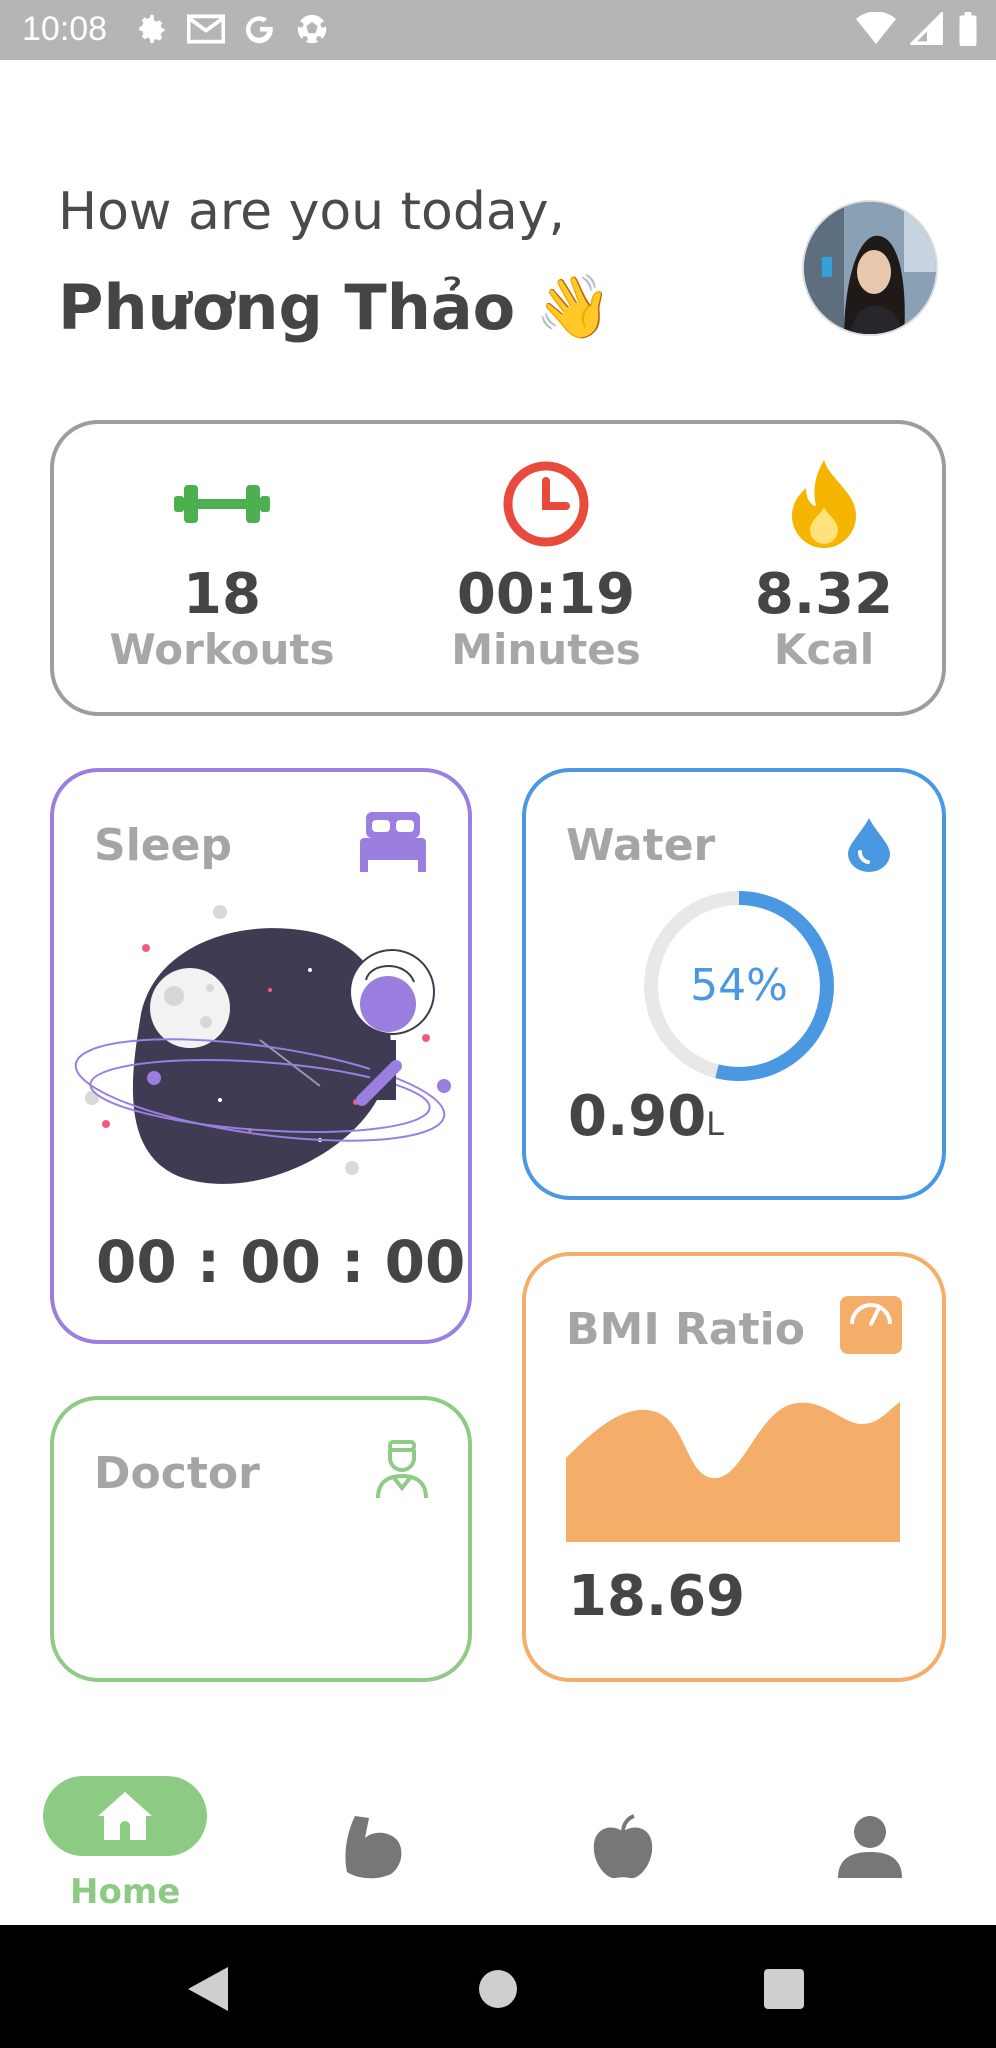  Describe the element at coordinates (641, 845) in the screenshot. I see `water-card-title: Water` at that location.